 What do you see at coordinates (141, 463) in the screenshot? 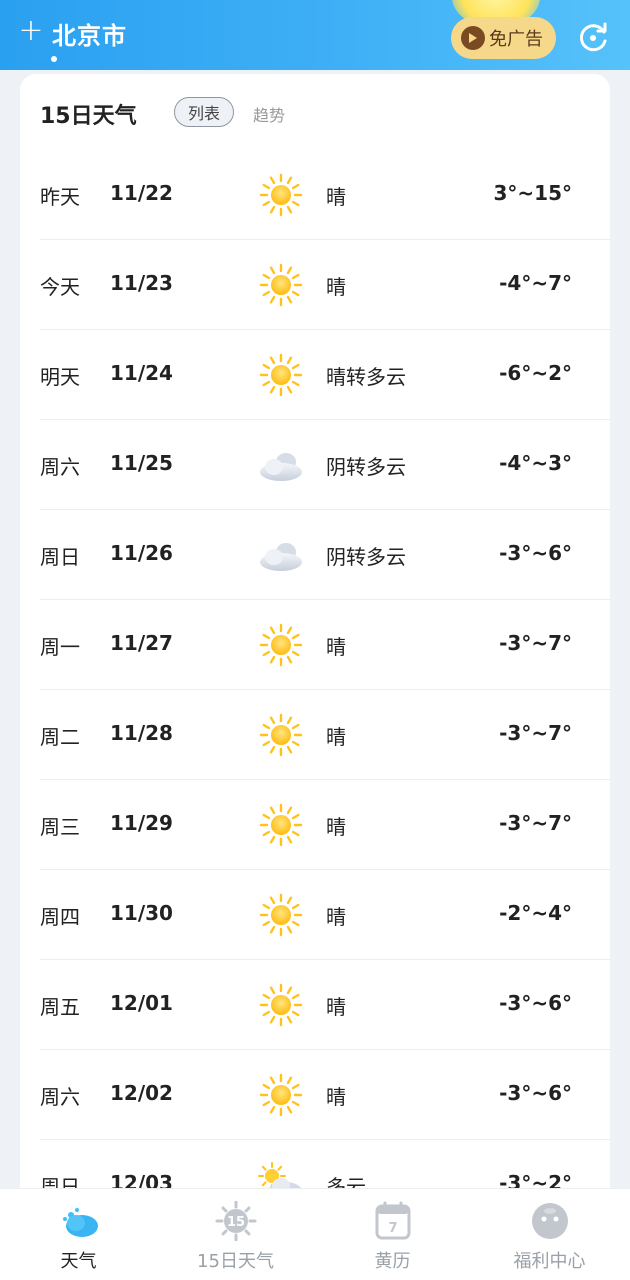
I see `forecast-date: 11/25` at bounding box center [141, 463].